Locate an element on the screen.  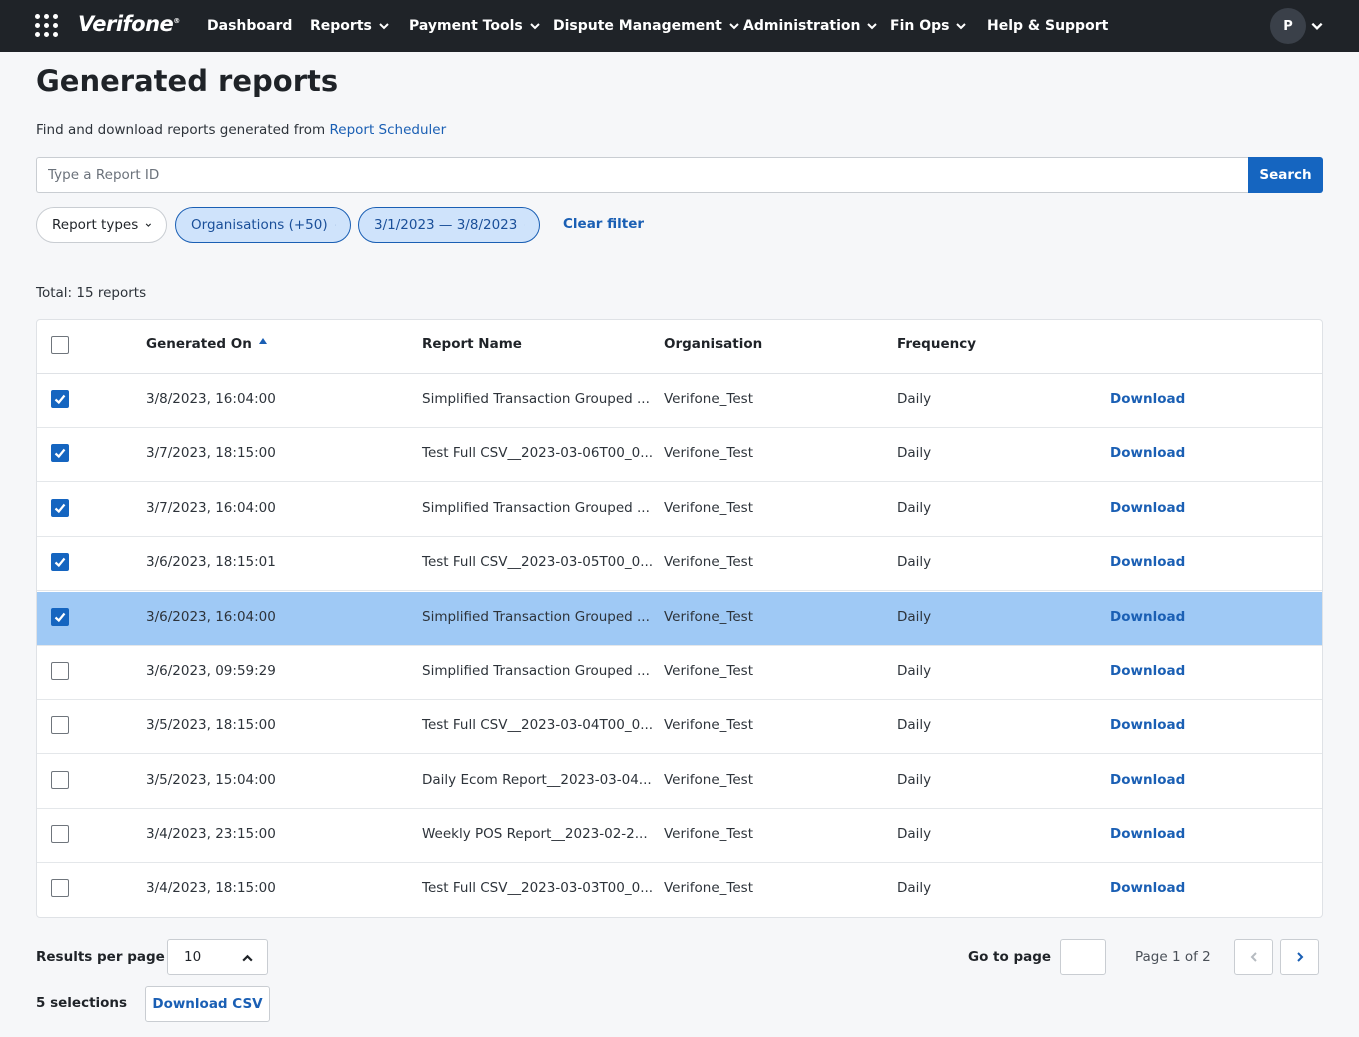
cell-generated-on: 3/4/2023, 23:15:00 is located at coordinates (211, 834).